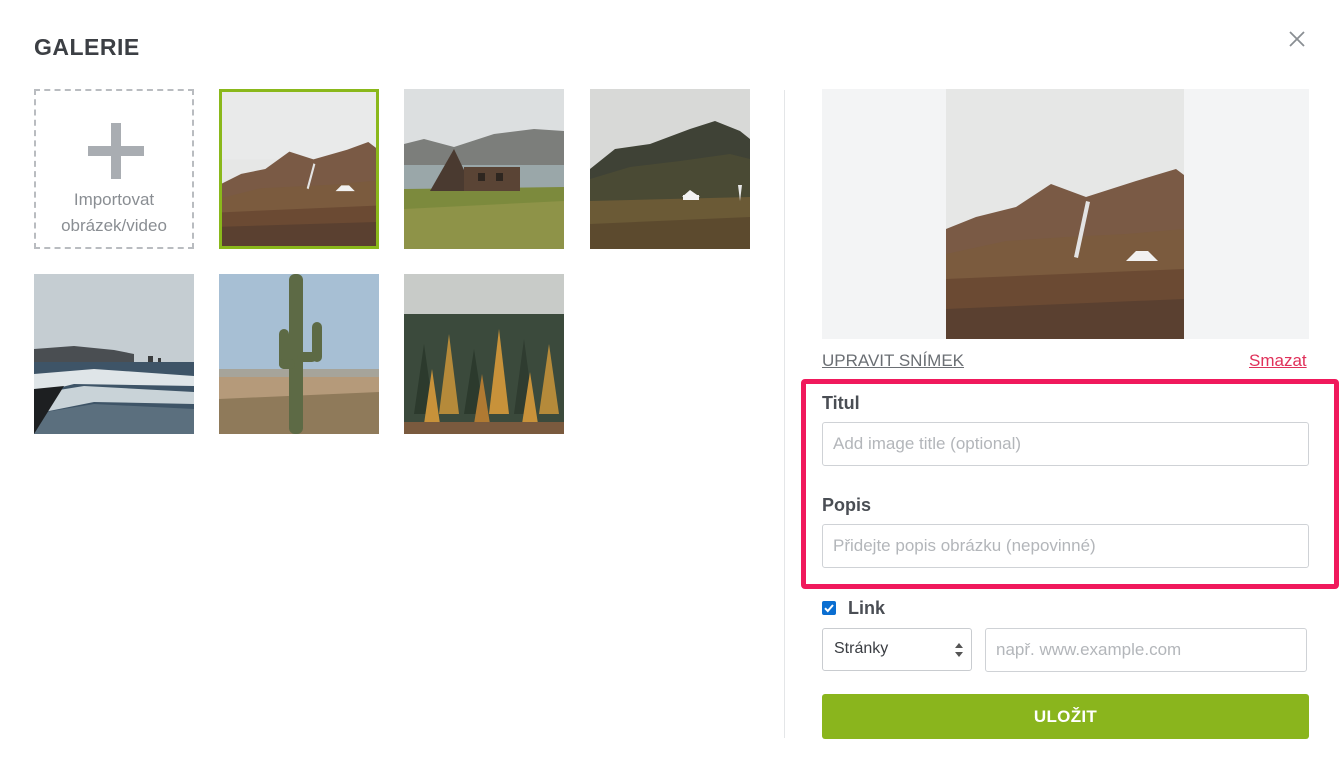  Describe the element at coordinates (1146, 650) in the screenshot. I see `url-input` at that location.